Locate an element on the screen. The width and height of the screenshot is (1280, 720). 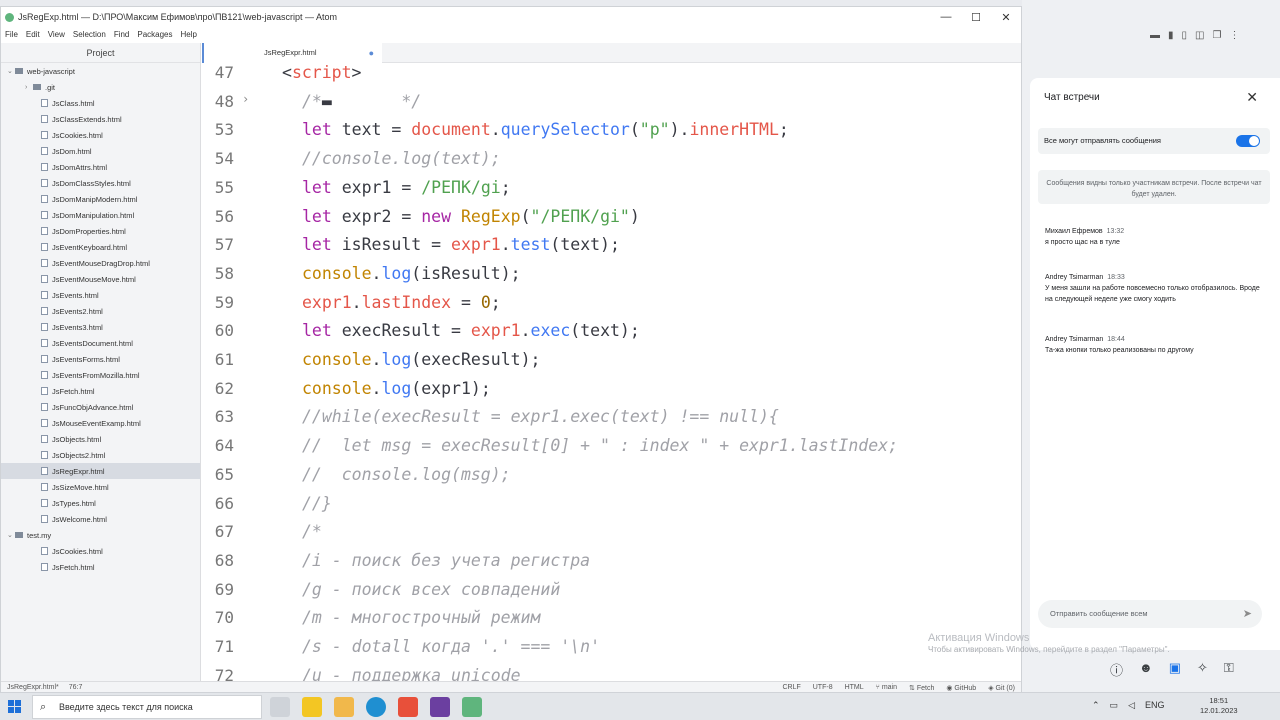
code-line: 68/i - поиск без учета регистра is located at coordinates (611, 565).